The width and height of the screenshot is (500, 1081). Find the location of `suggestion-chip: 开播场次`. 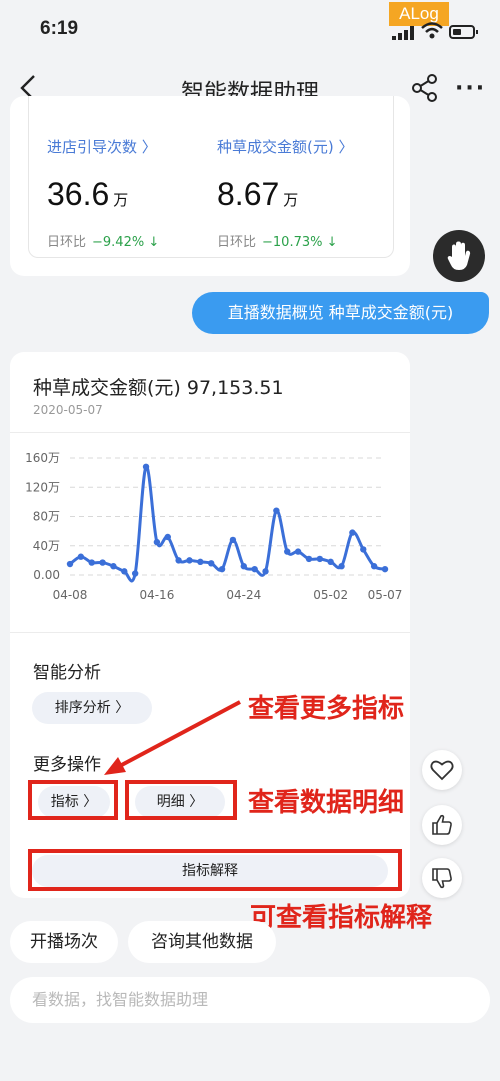

suggestion-chip: 开播场次 is located at coordinates (64, 942).